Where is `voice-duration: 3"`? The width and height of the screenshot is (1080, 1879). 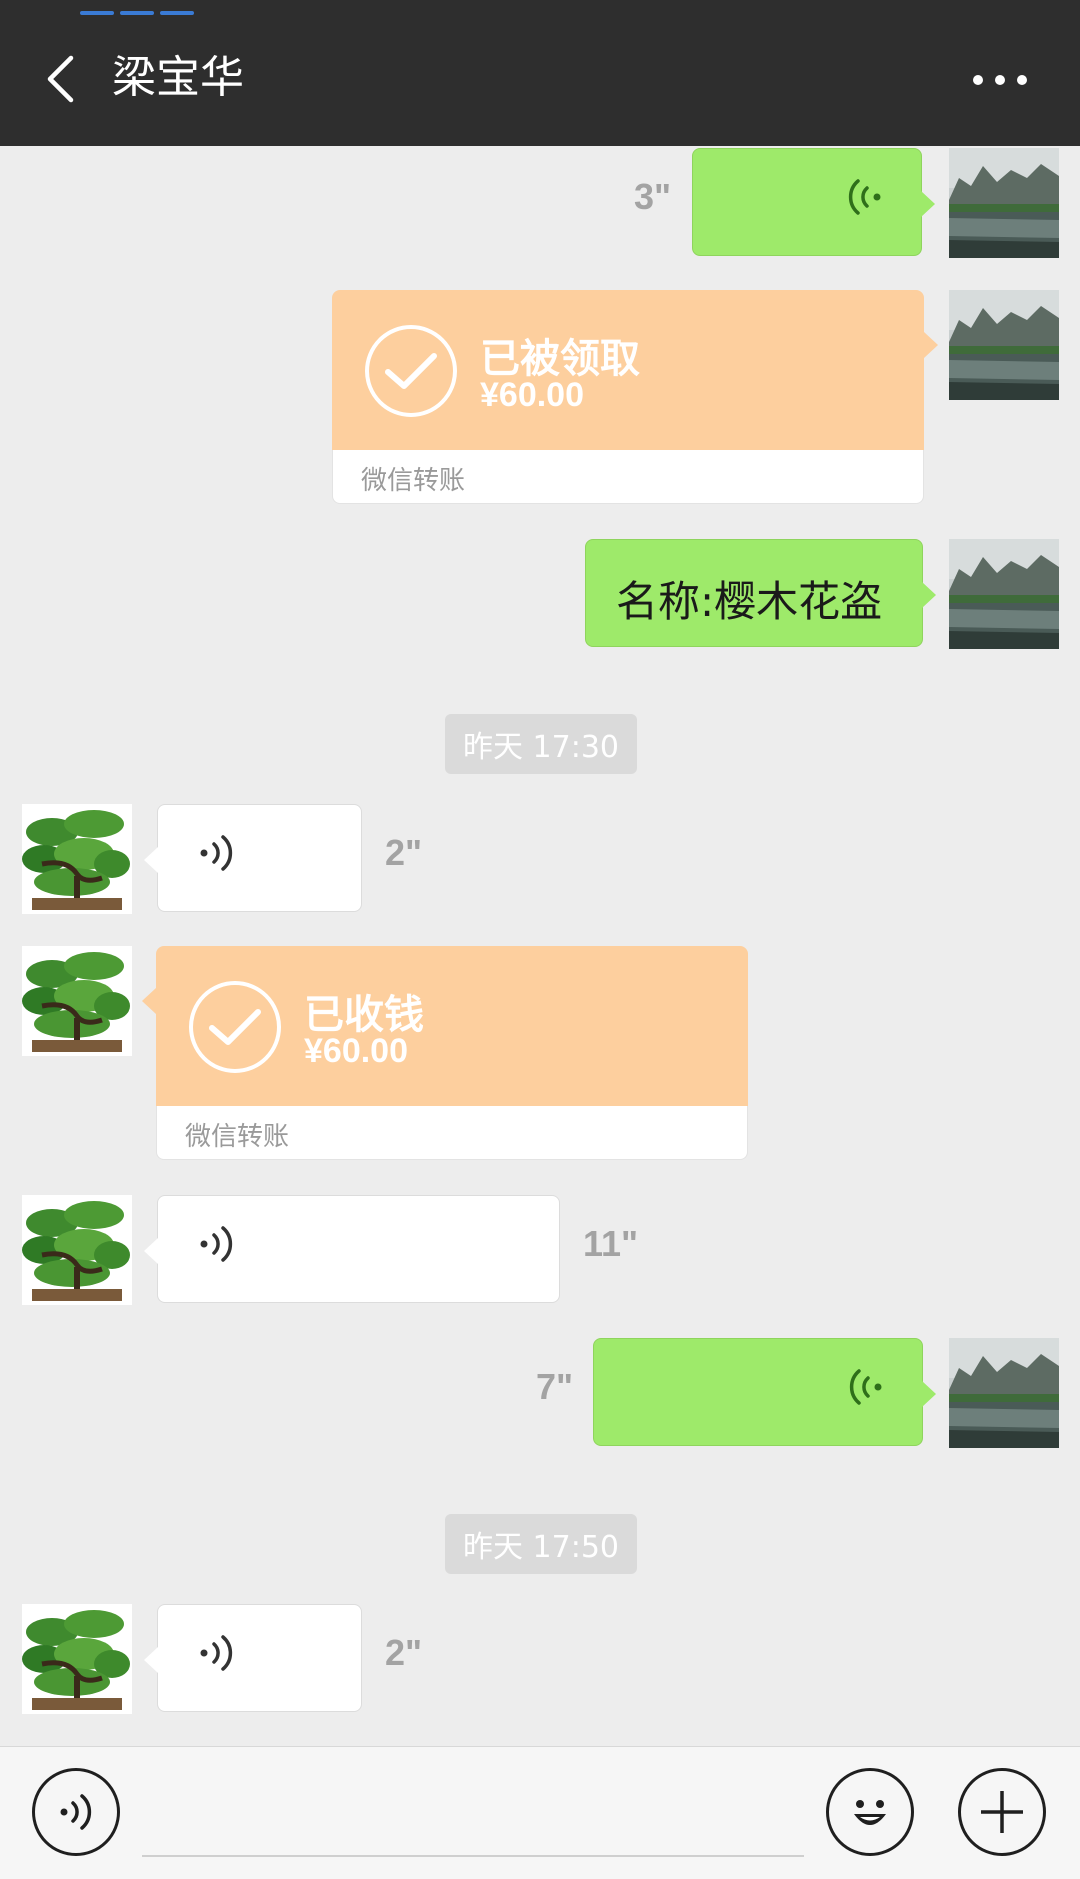
voice-duration: 3" is located at coordinates (653, 196).